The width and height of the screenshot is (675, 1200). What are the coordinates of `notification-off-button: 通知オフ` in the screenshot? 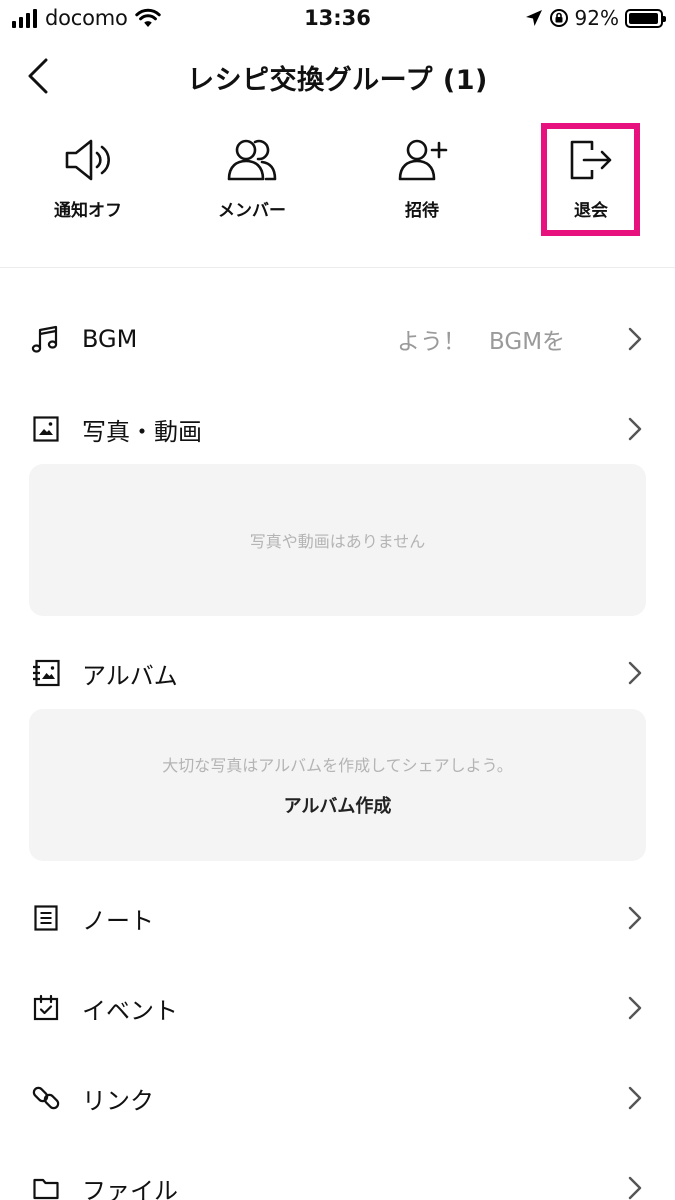 It's located at (88, 181).